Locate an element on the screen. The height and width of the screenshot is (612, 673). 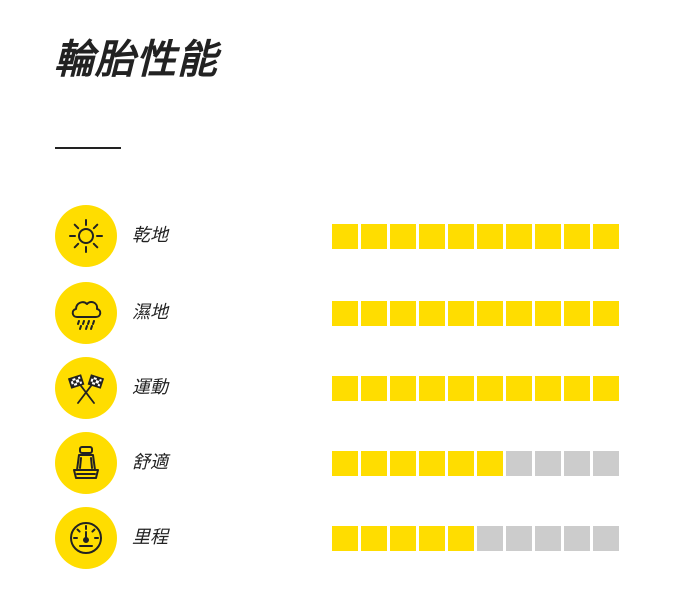
speedometer-icon is located at coordinates (86, 538).